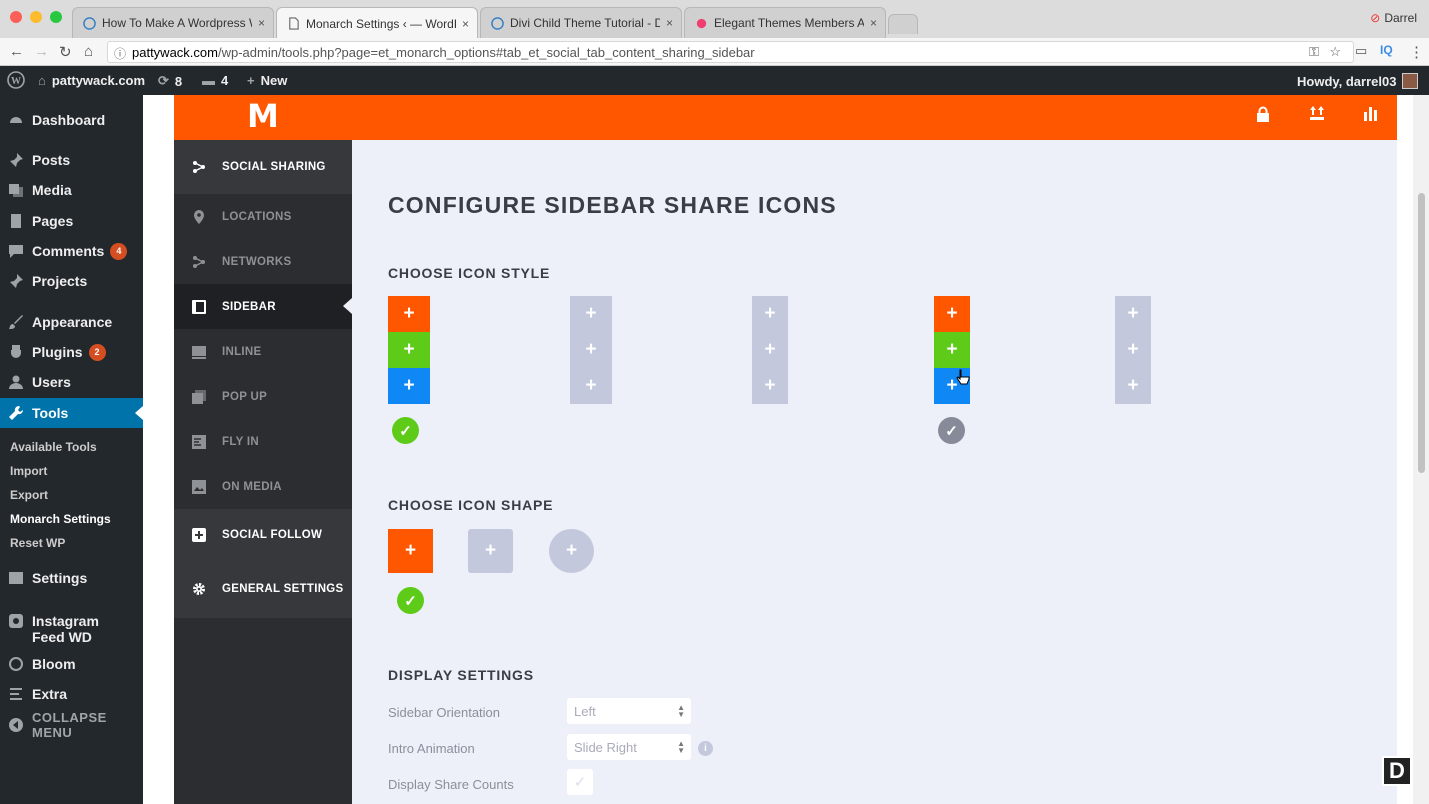 This screenshot has height=804, width=1429. What do you see at coordinates (377, 23) in the screenshot?
I see `browser-tab-active: Monarch Settings ‹ — WordPre ×` at bounding box center [377, 23].